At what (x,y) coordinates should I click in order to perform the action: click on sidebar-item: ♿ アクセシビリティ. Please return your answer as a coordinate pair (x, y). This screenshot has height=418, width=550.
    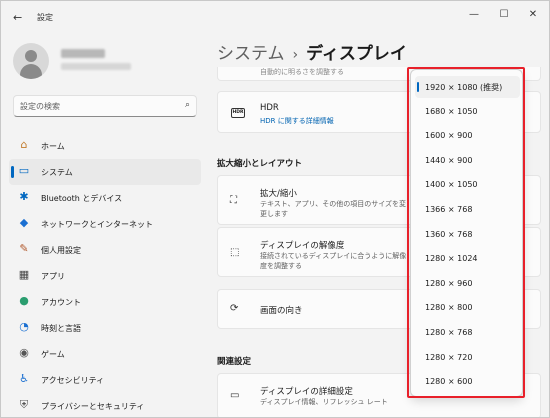
    Looking at the image, I should click on (105, 380).